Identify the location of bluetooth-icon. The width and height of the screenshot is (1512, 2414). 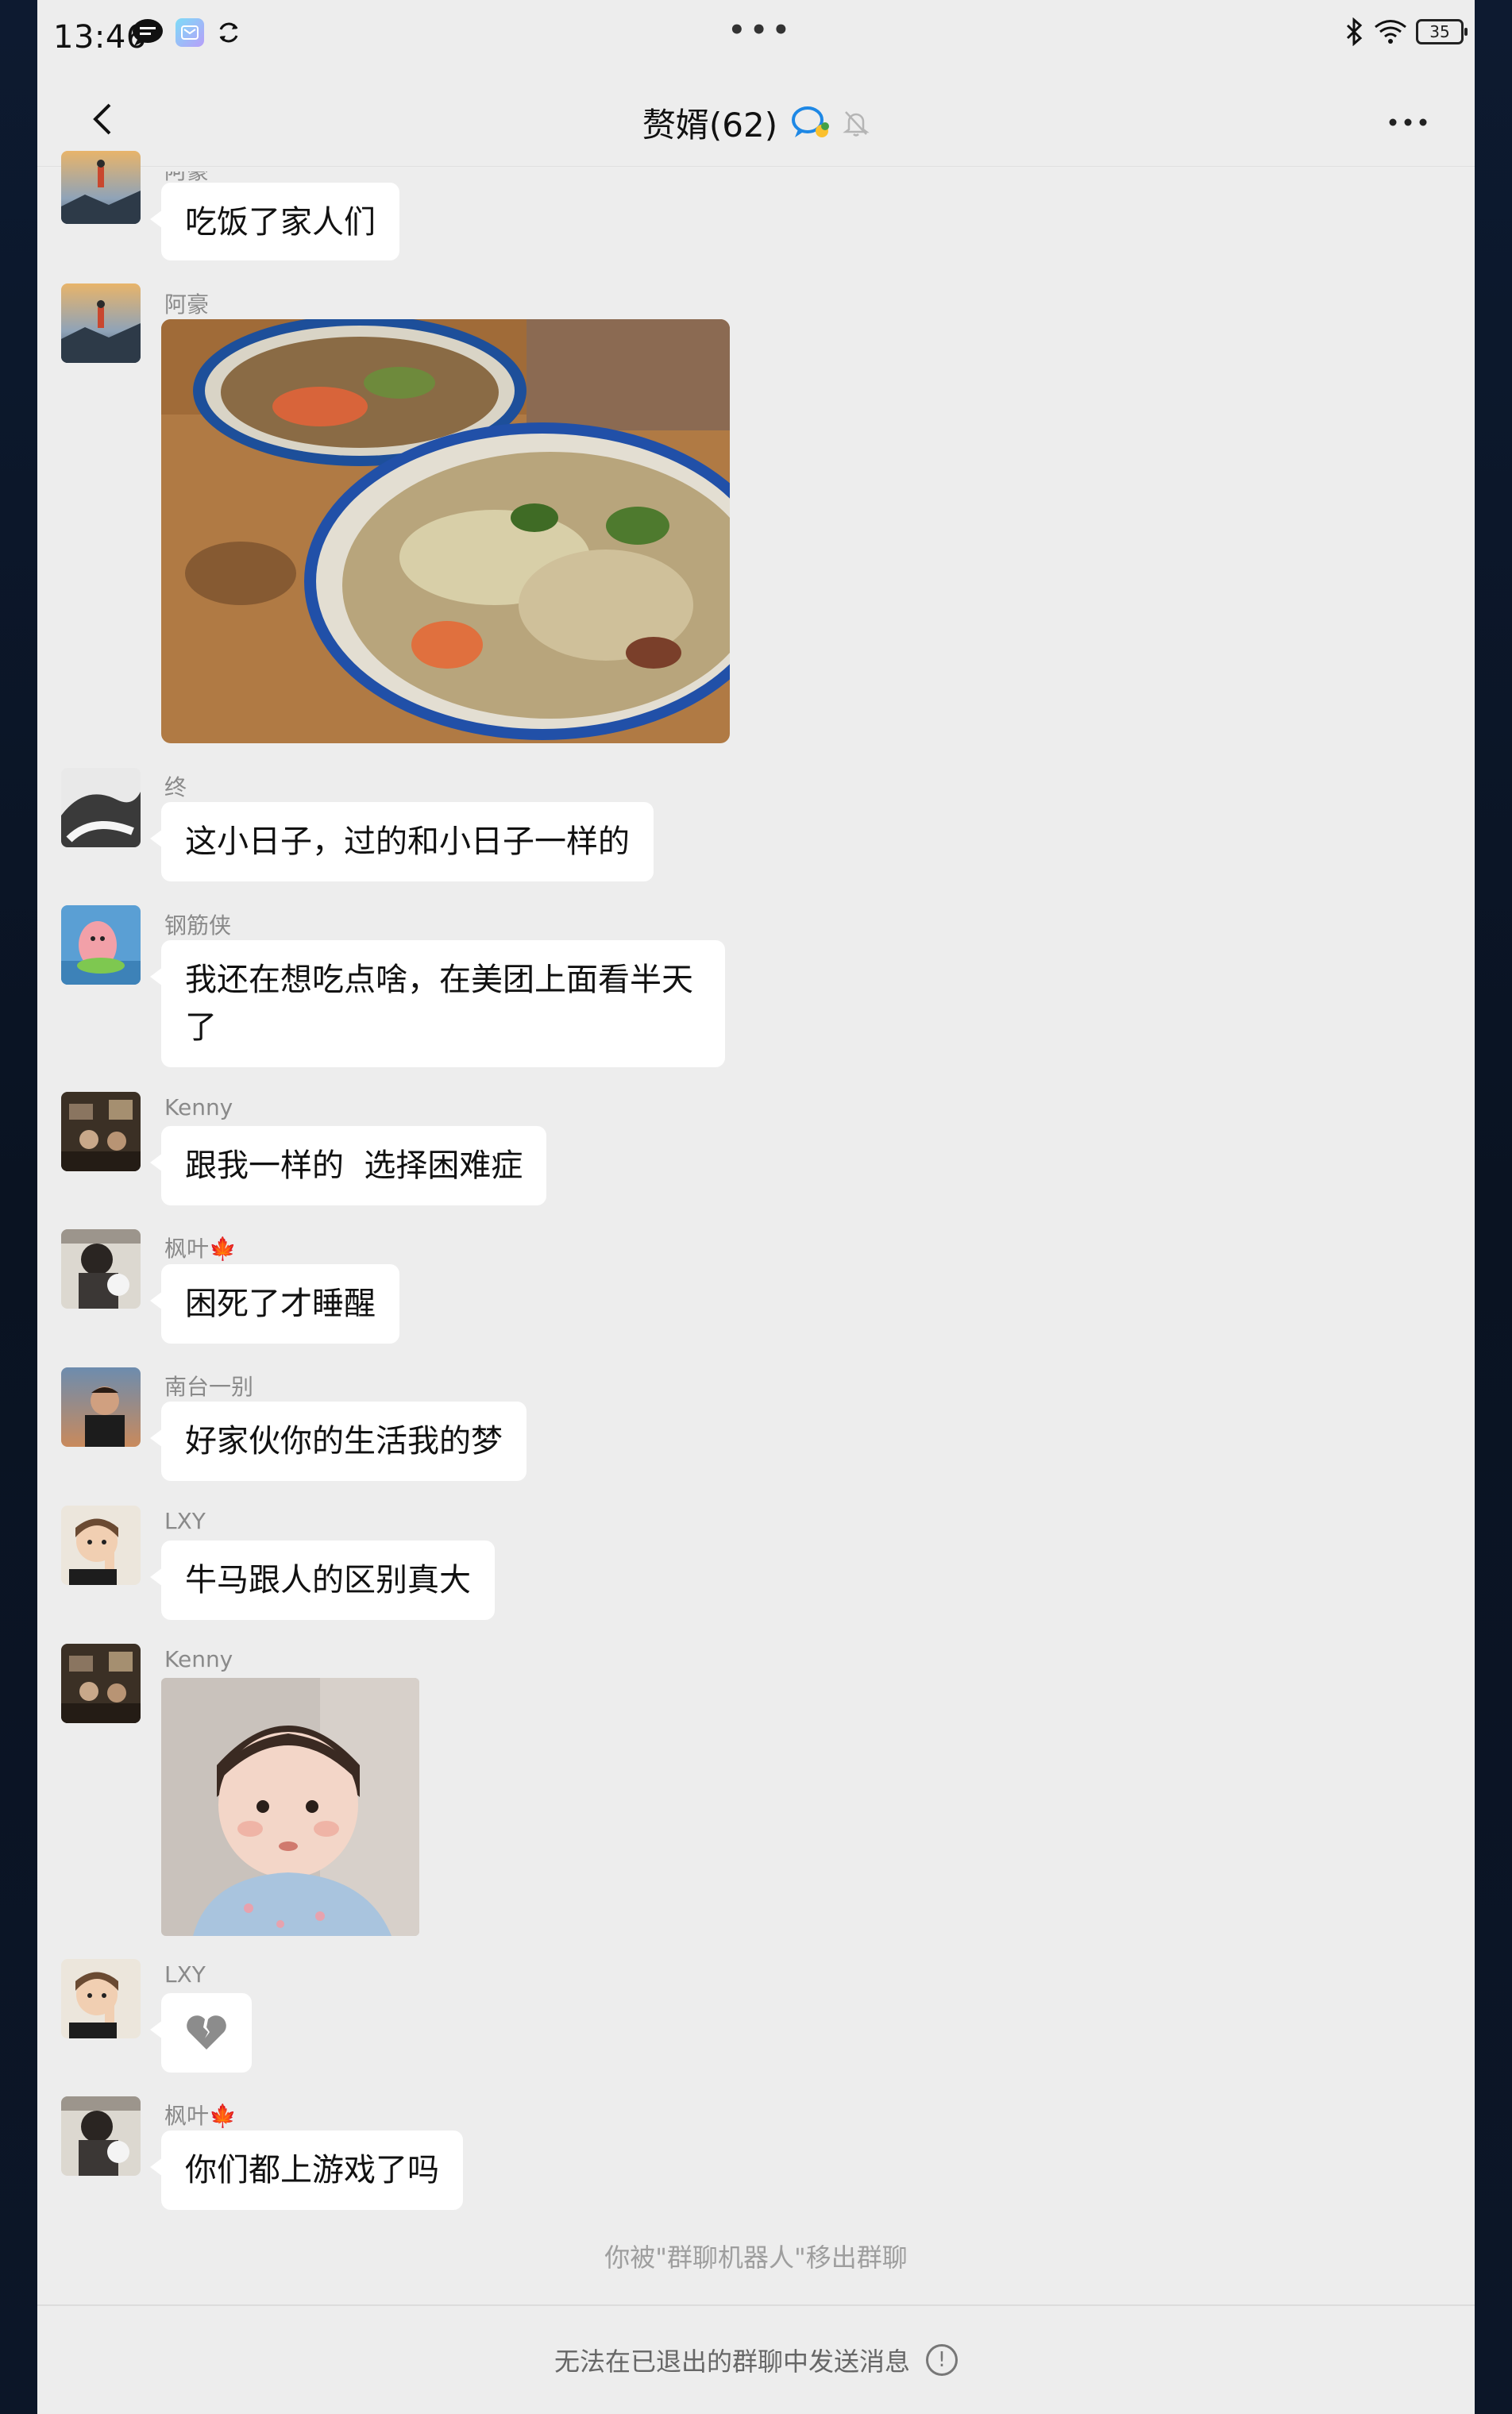
(1354, 32).